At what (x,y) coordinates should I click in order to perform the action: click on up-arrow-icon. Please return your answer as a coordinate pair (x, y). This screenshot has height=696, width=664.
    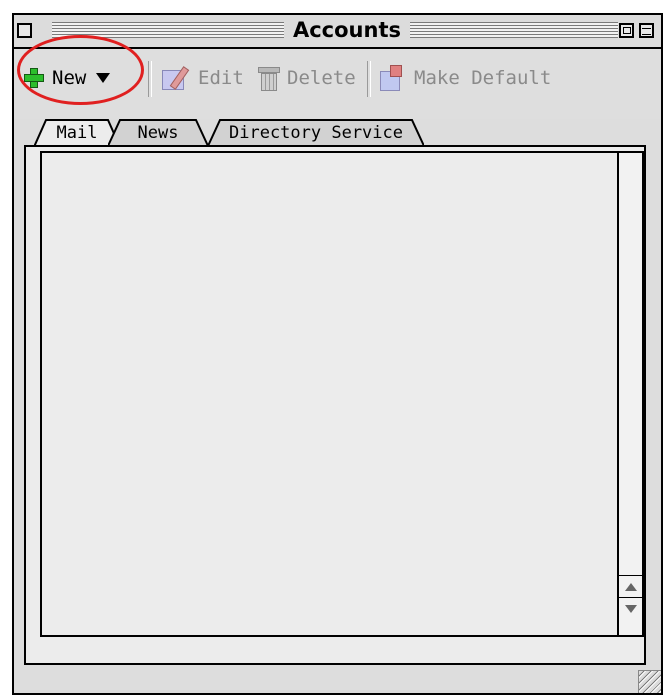
    Looking at the image, I should click on (630, 586).